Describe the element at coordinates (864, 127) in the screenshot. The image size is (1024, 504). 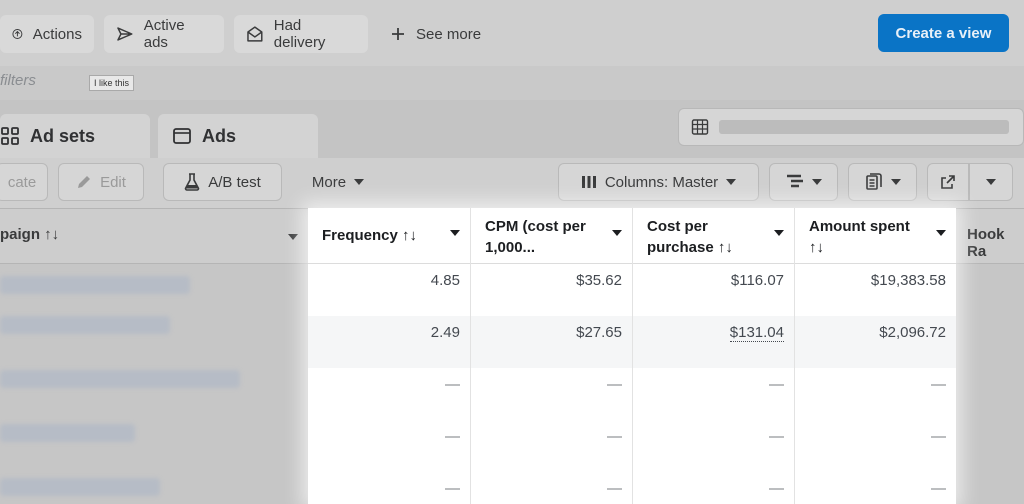
I see `blurred-search-text` at that location.